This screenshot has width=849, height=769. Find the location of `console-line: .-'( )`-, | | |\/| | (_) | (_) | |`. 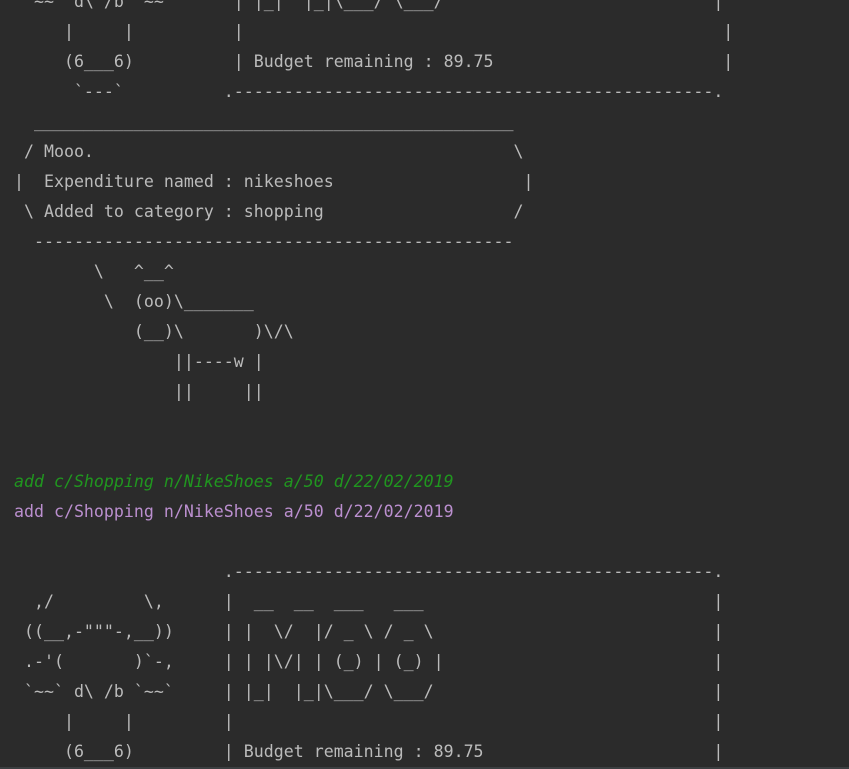

console-line: .-'( )`-, | | |\/| | (_) | (_) | | is located at coordinates (369, 661).